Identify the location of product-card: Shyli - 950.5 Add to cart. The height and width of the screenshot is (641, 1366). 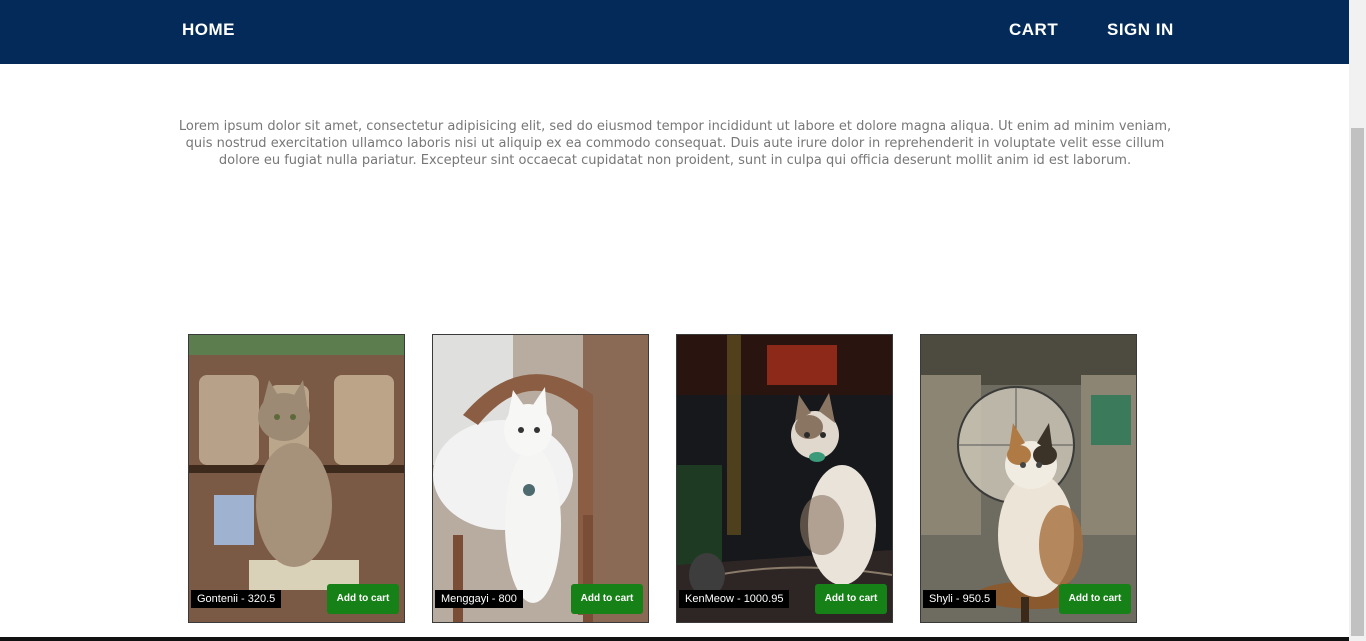
(1028, 478).